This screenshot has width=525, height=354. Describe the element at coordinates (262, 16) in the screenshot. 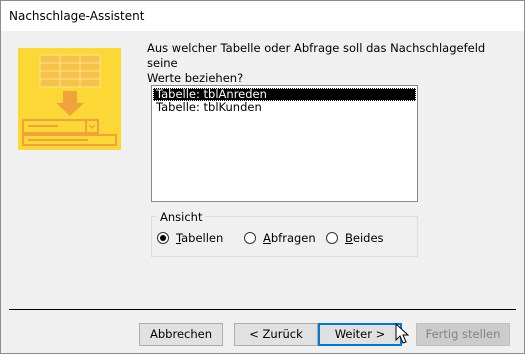

I see `title-bar: Nachschlage-Assistent` at that location.